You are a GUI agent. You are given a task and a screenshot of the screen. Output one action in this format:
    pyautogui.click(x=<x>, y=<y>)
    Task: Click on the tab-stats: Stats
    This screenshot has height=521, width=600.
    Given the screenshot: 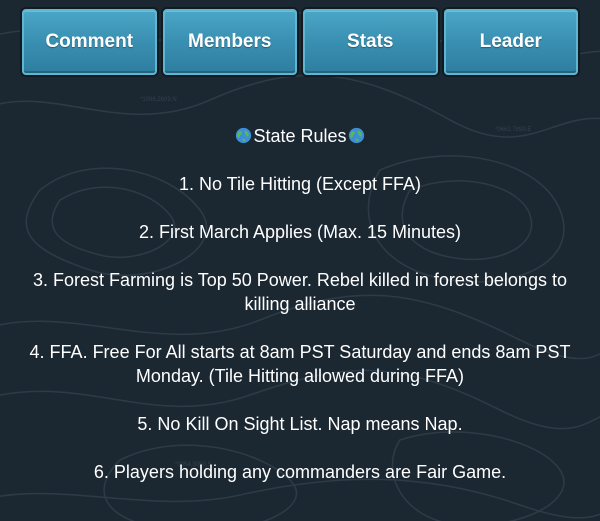 What is the action you would take?
    pyautogui.click(x=370, y=42)
    